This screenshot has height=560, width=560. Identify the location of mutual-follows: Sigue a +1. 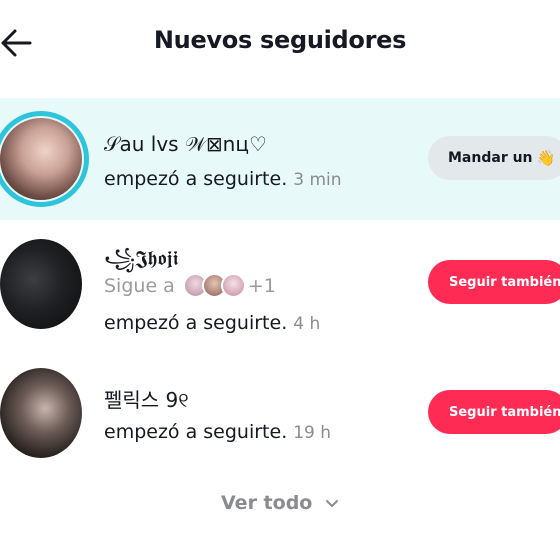
(190, 285).